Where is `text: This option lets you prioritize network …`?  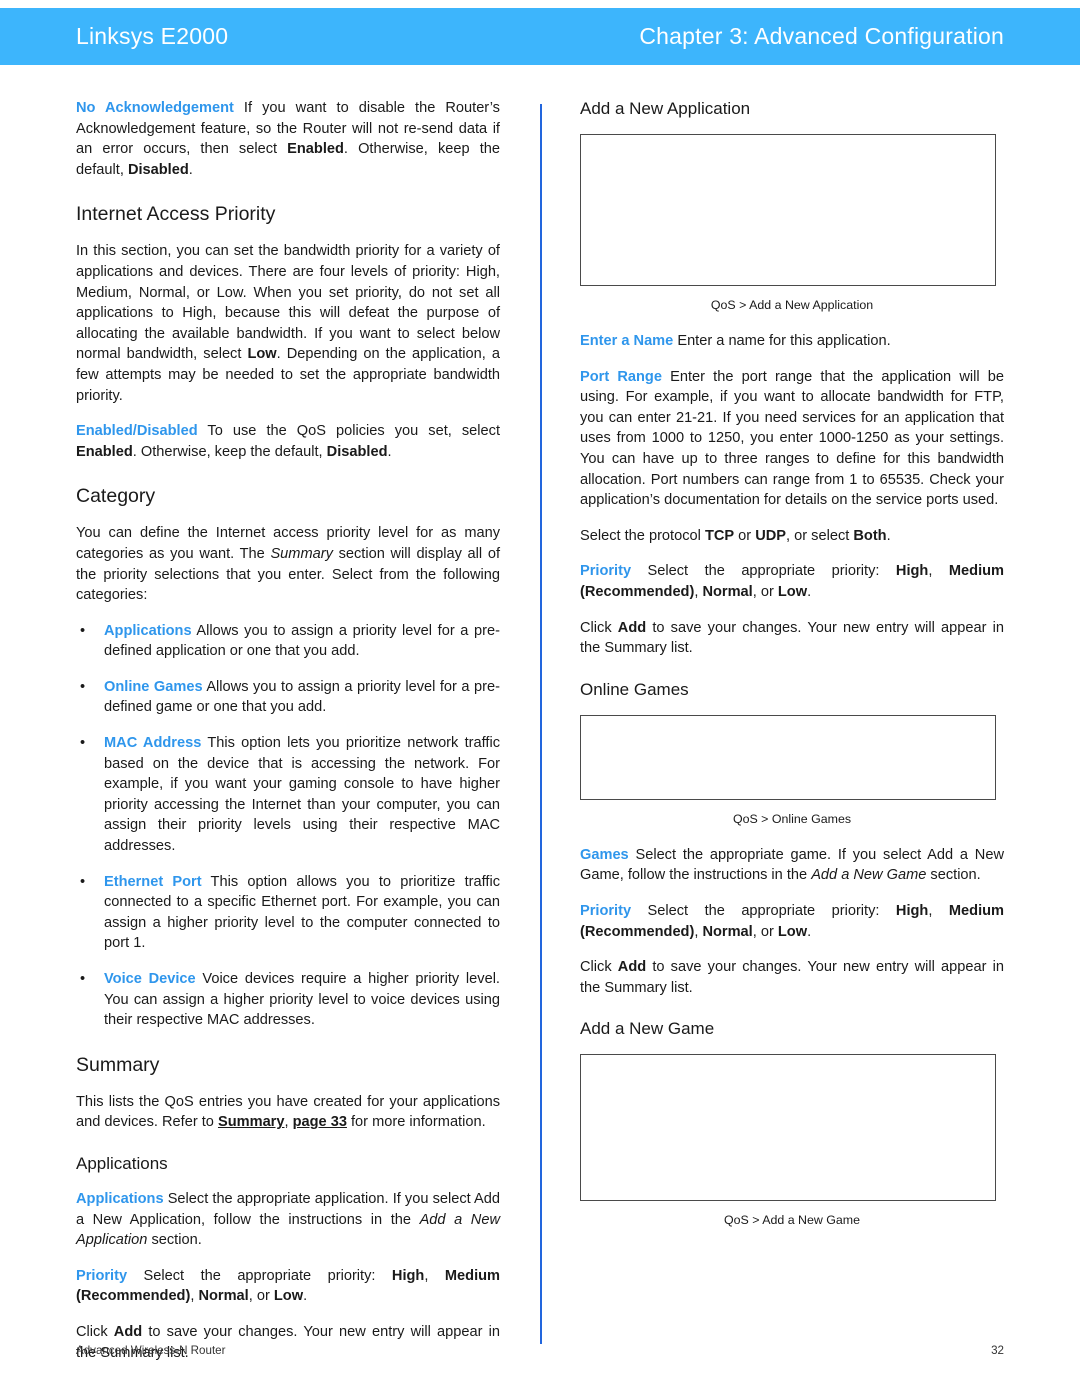
text: This option lets you prioritize network … is located at coordinates (302, 795).